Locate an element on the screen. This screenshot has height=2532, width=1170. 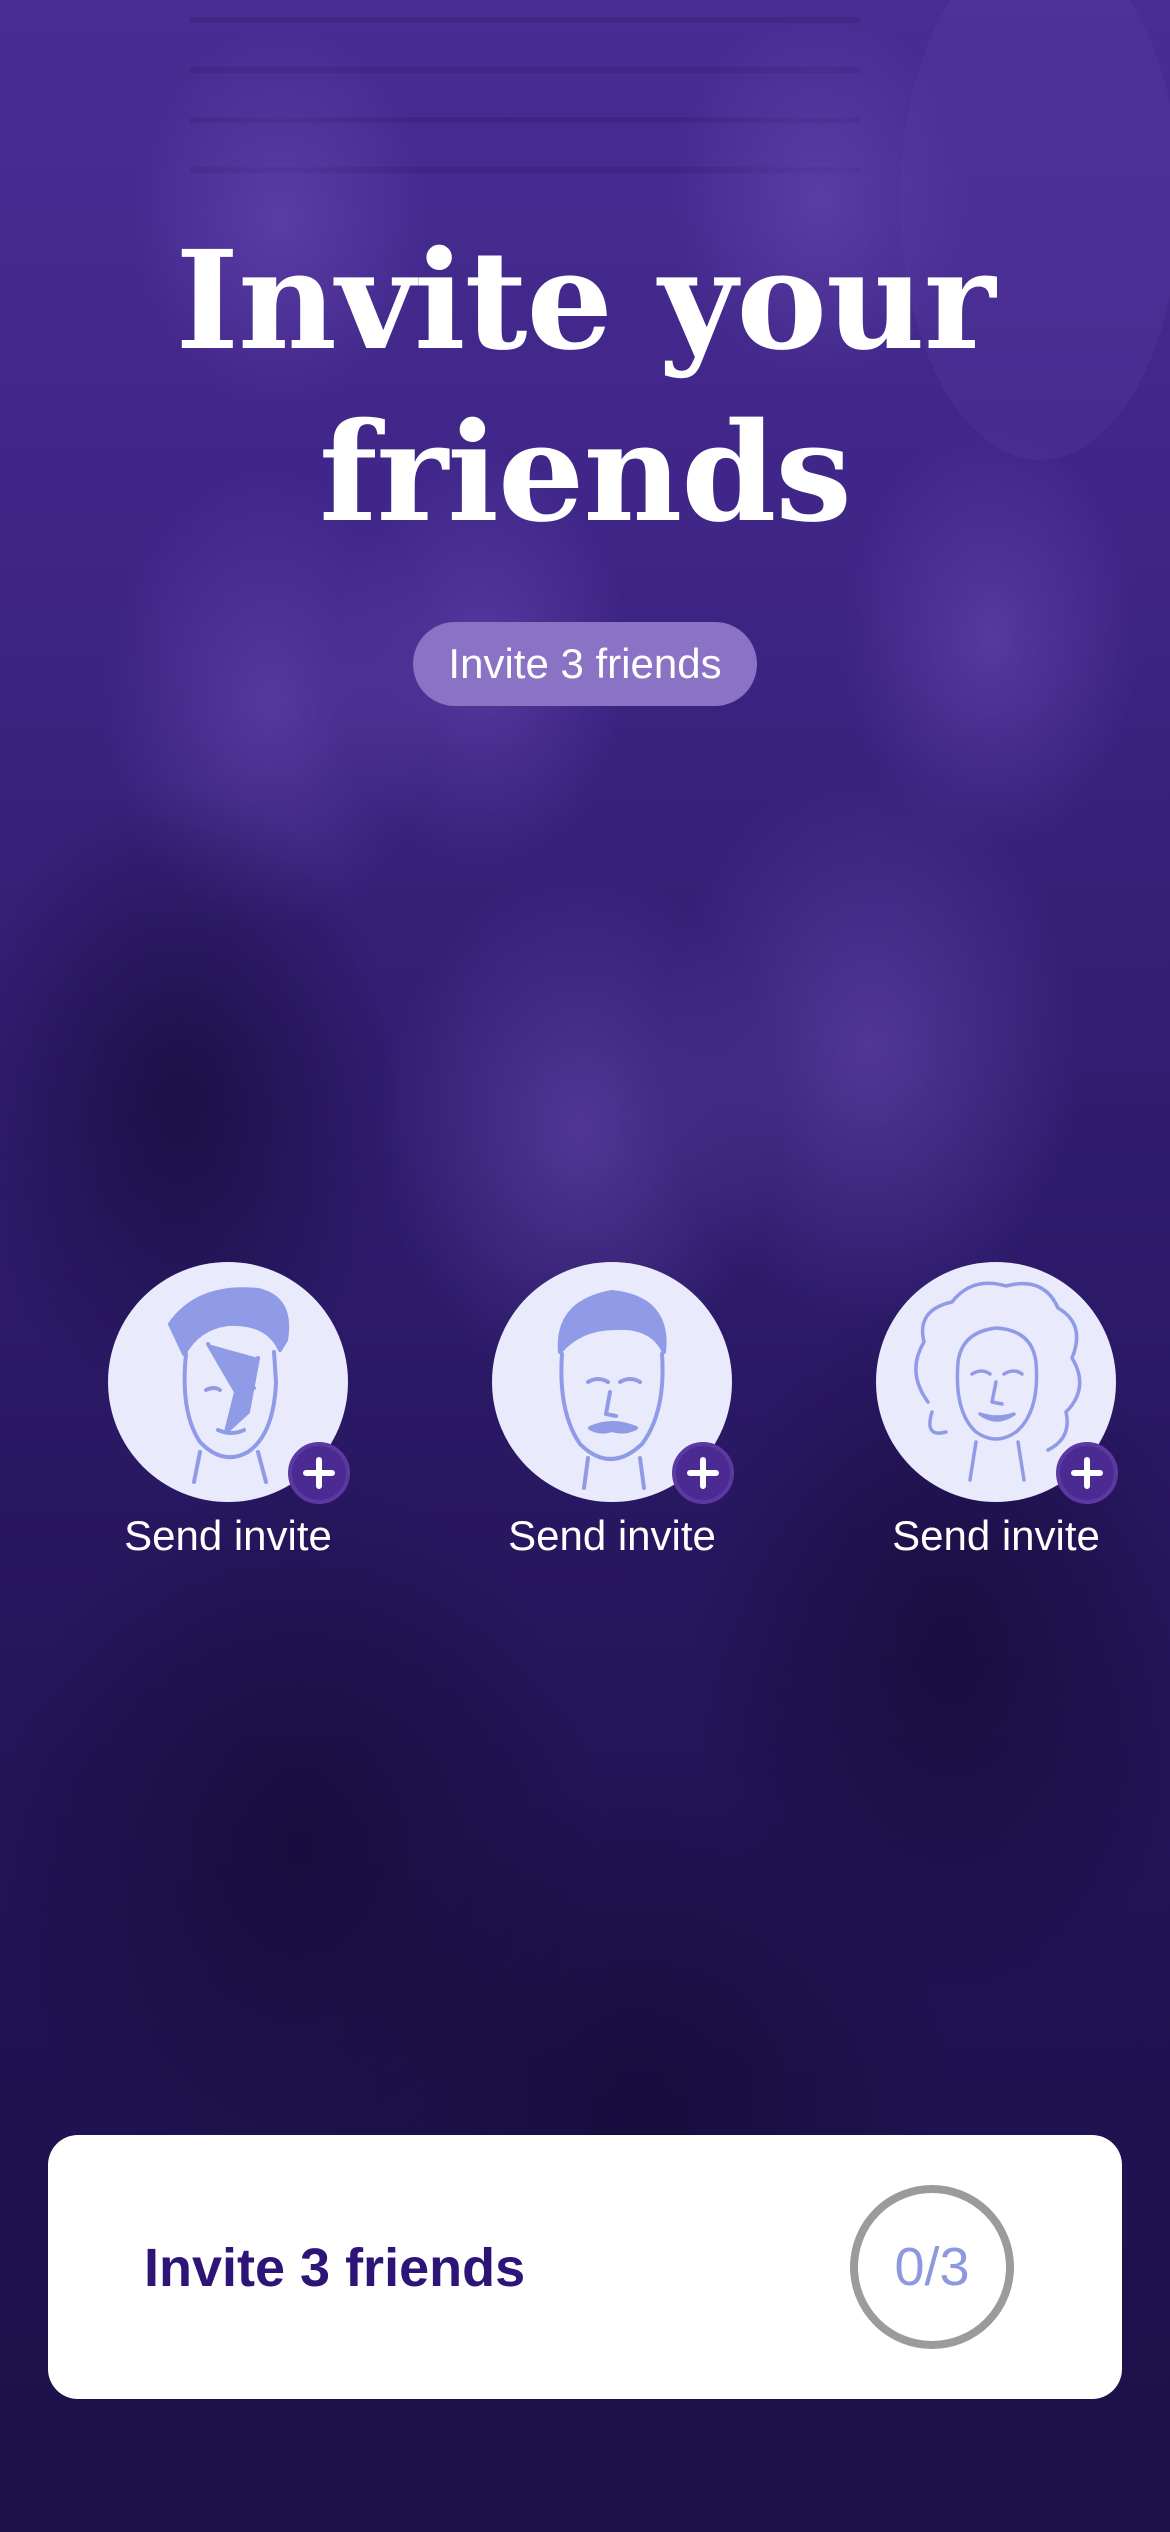
page-title-line2: friends is located at coordinates (585, 473).